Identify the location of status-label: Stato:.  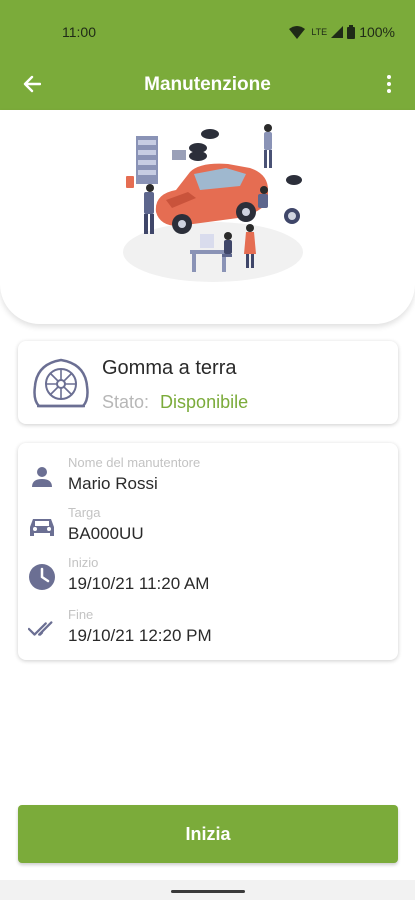
(126, 402).